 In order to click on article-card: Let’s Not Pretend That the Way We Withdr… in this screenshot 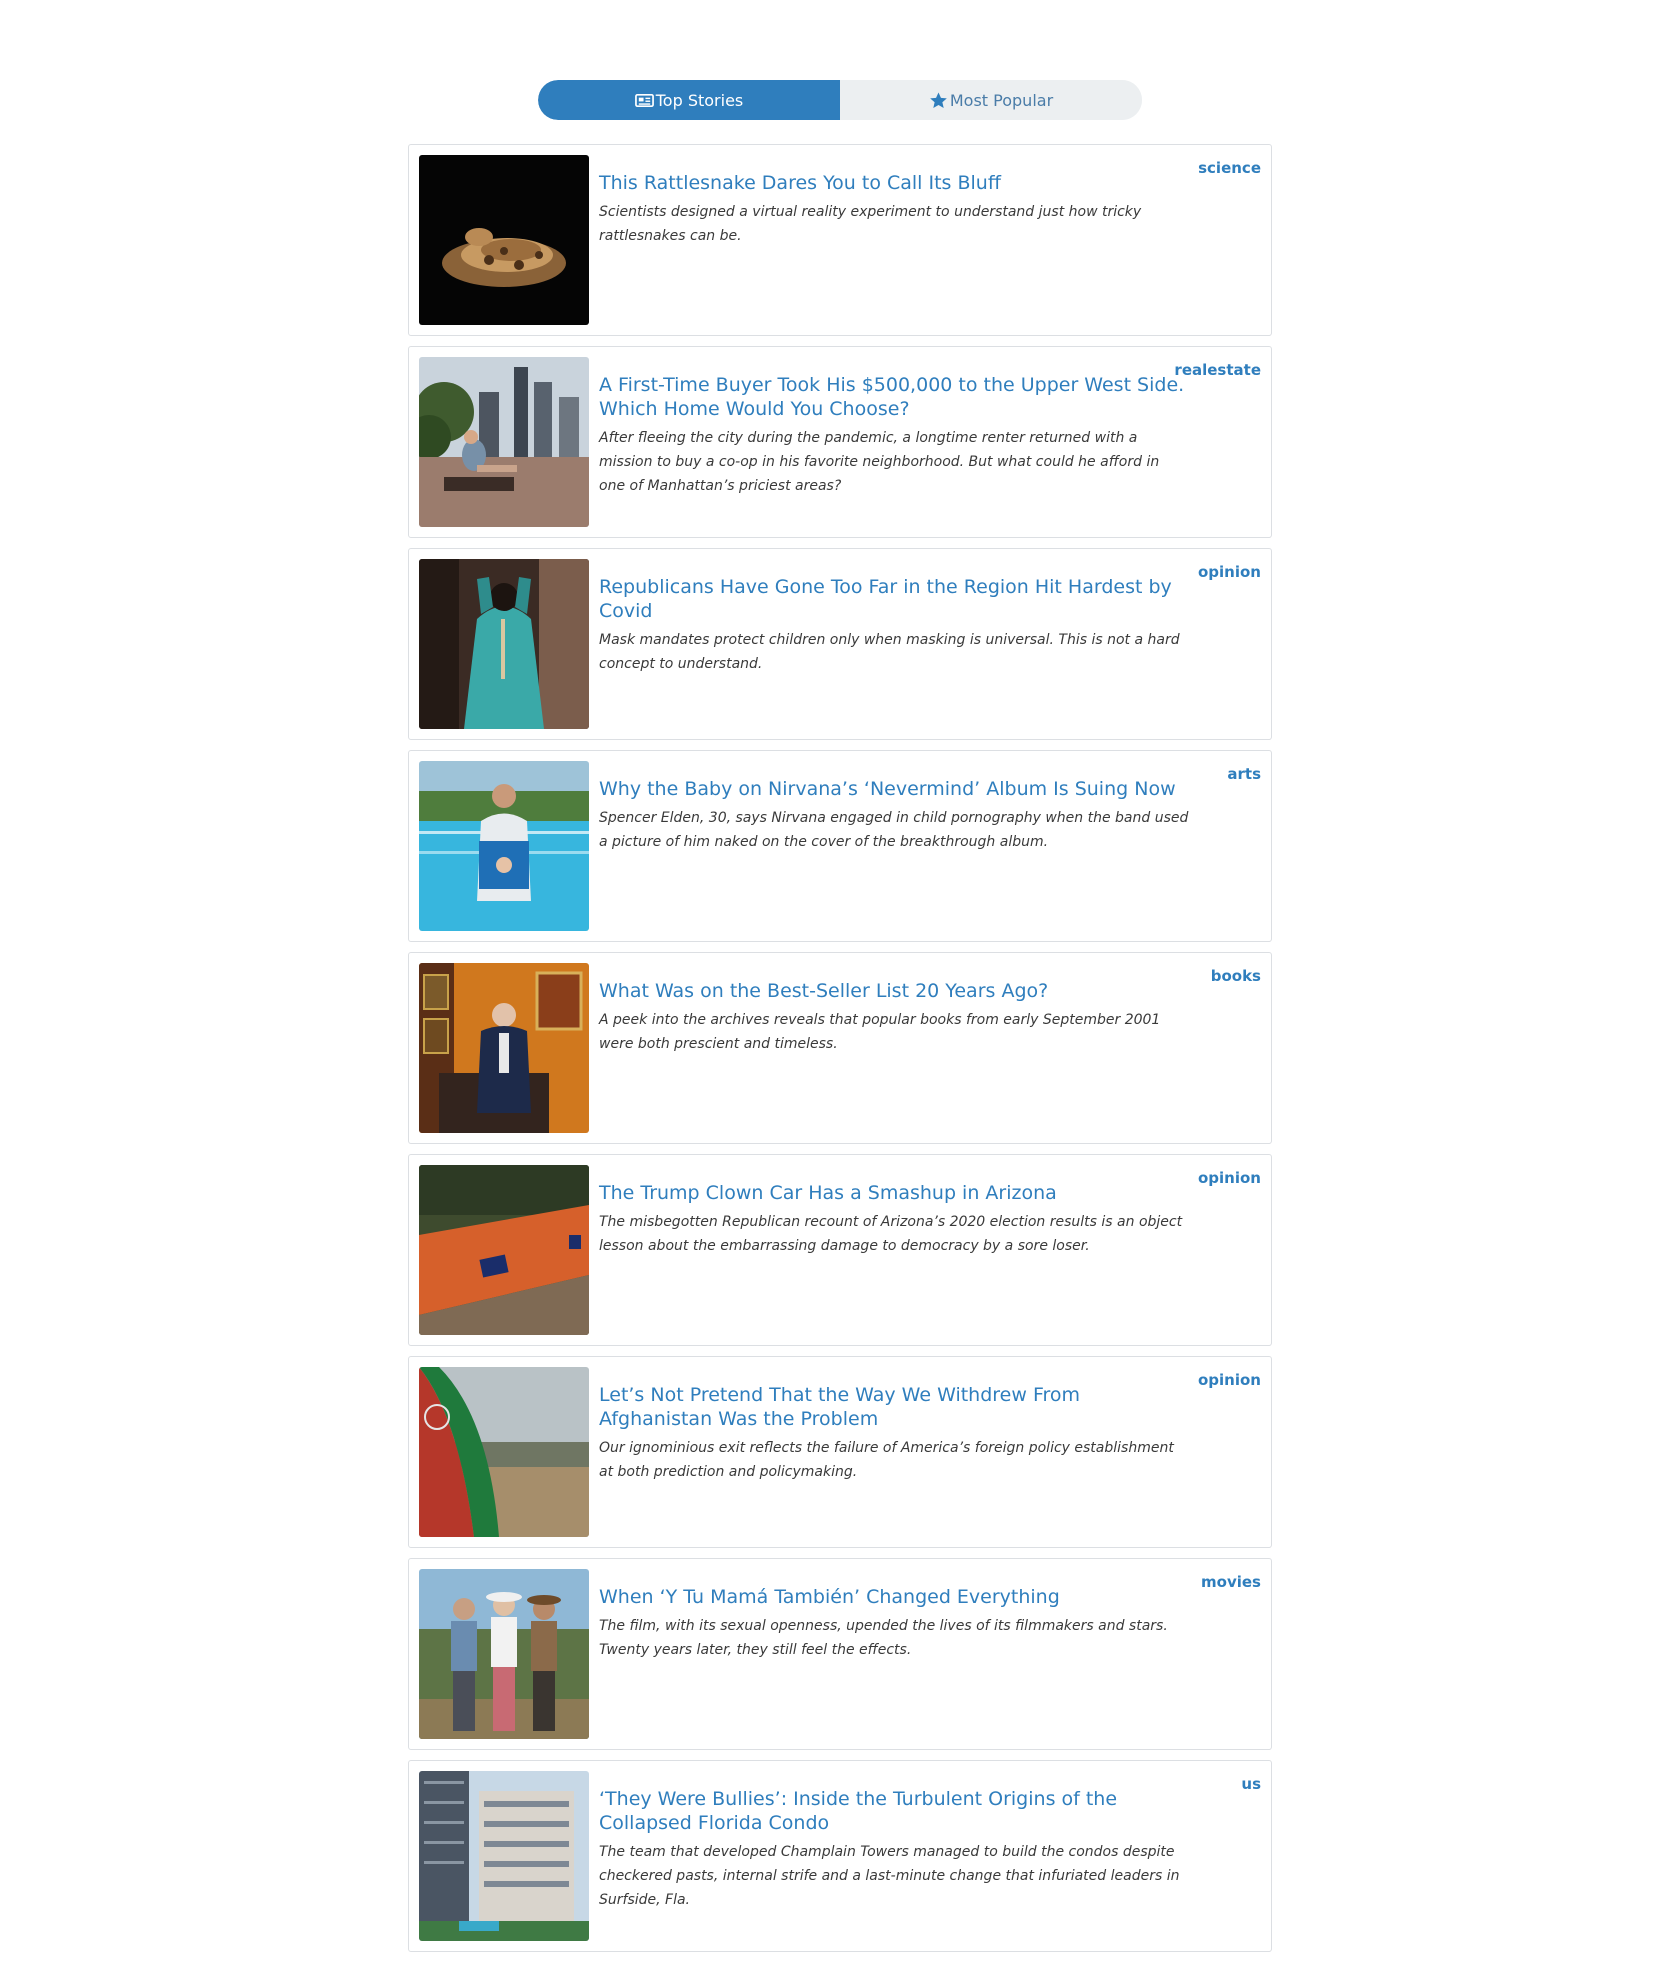, I will do `click(840, 1452)`.